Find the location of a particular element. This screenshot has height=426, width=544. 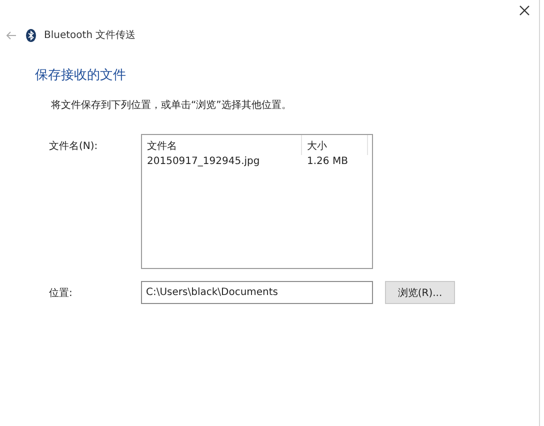

location-field: C:\Users\black\Documents is located at coordinates (257, 292).